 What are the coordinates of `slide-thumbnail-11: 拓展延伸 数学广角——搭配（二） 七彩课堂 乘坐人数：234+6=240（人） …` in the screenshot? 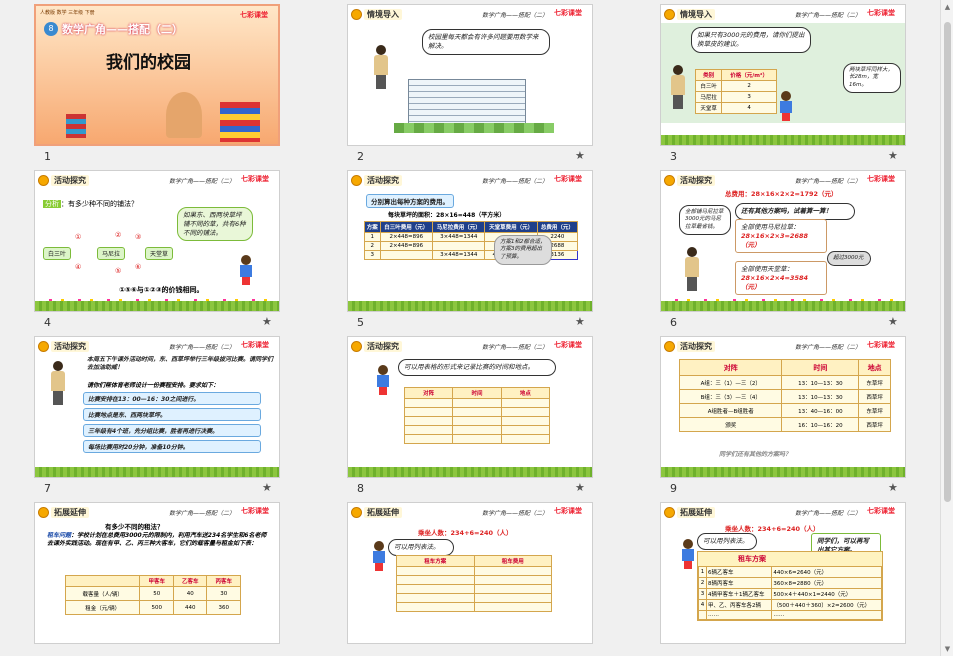 It's located at (469, 577).